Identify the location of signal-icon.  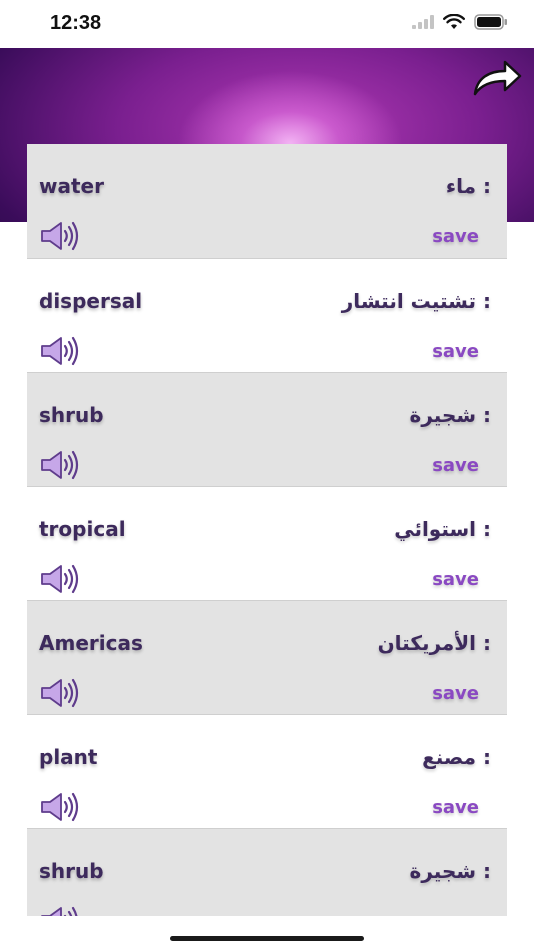
(423, 22).